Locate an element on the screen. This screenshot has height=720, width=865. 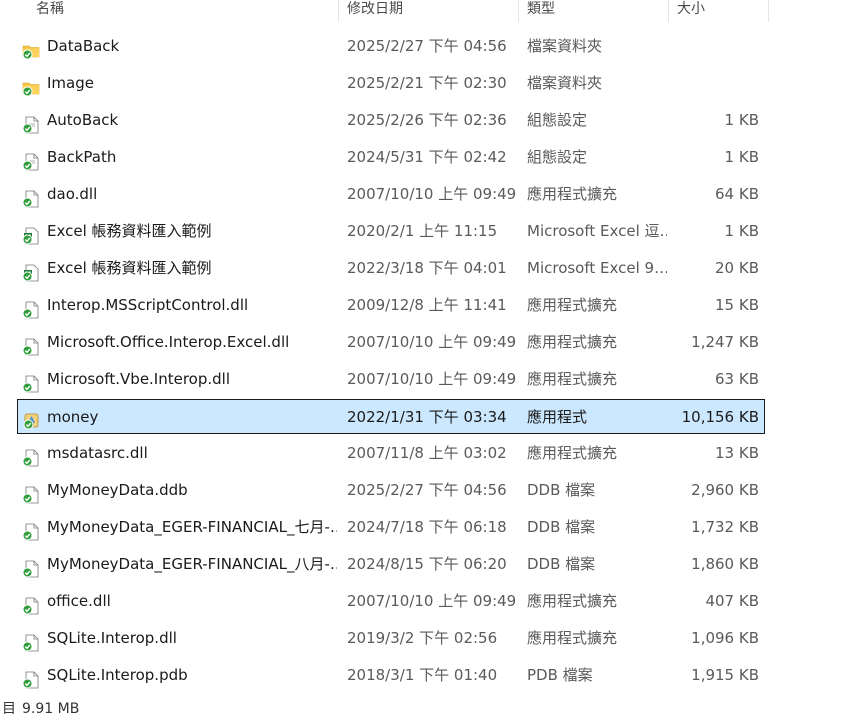
file-name: msdatasrc.dll is located at coordinates (97, 453).